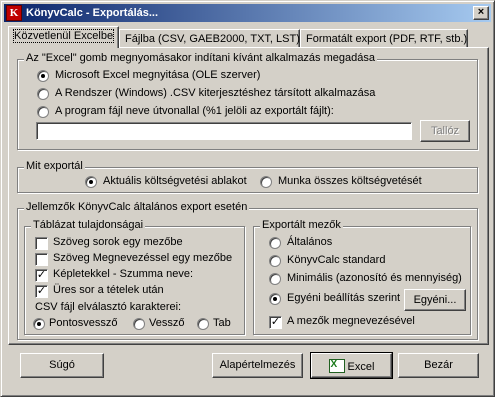 The height and width of the screenshot is (397, 495). Describe the element at coordinates (374, 278) in the screenshot. I see `radio-fields-minimal-label: Minimális (azonosító és mennyiség)` at that location.